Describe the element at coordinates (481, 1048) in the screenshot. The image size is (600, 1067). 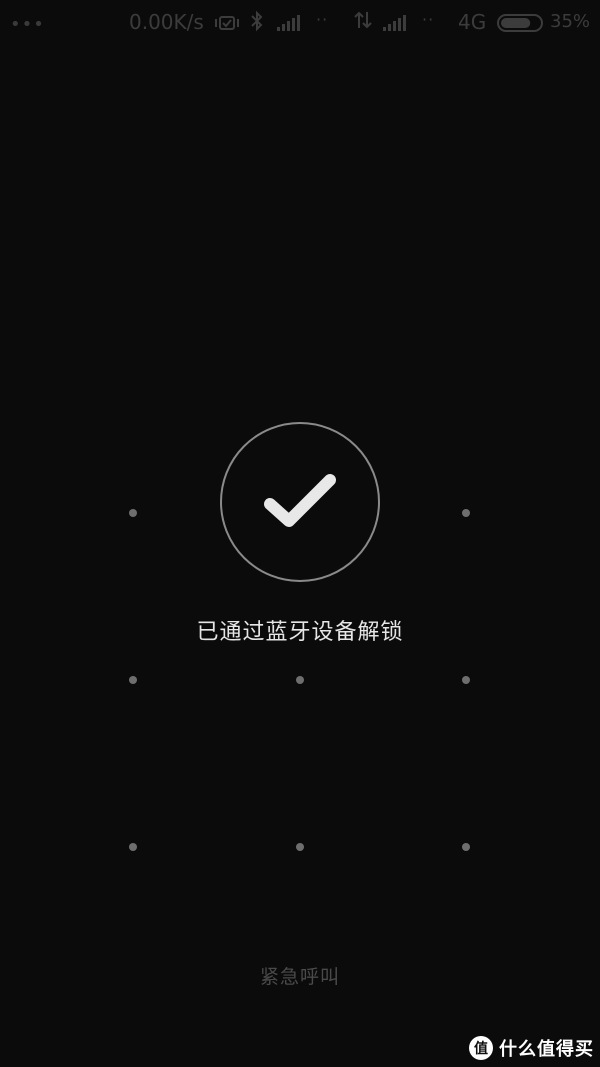
I see `watermark-logo: 值` at that location.